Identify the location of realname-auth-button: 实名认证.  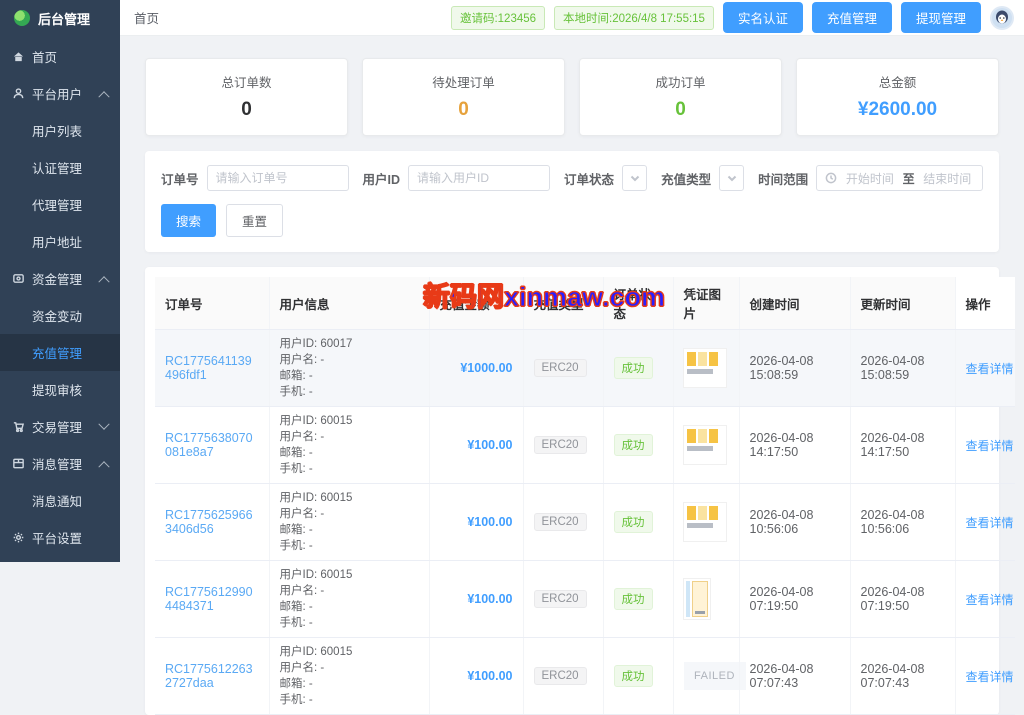
(762, 17).